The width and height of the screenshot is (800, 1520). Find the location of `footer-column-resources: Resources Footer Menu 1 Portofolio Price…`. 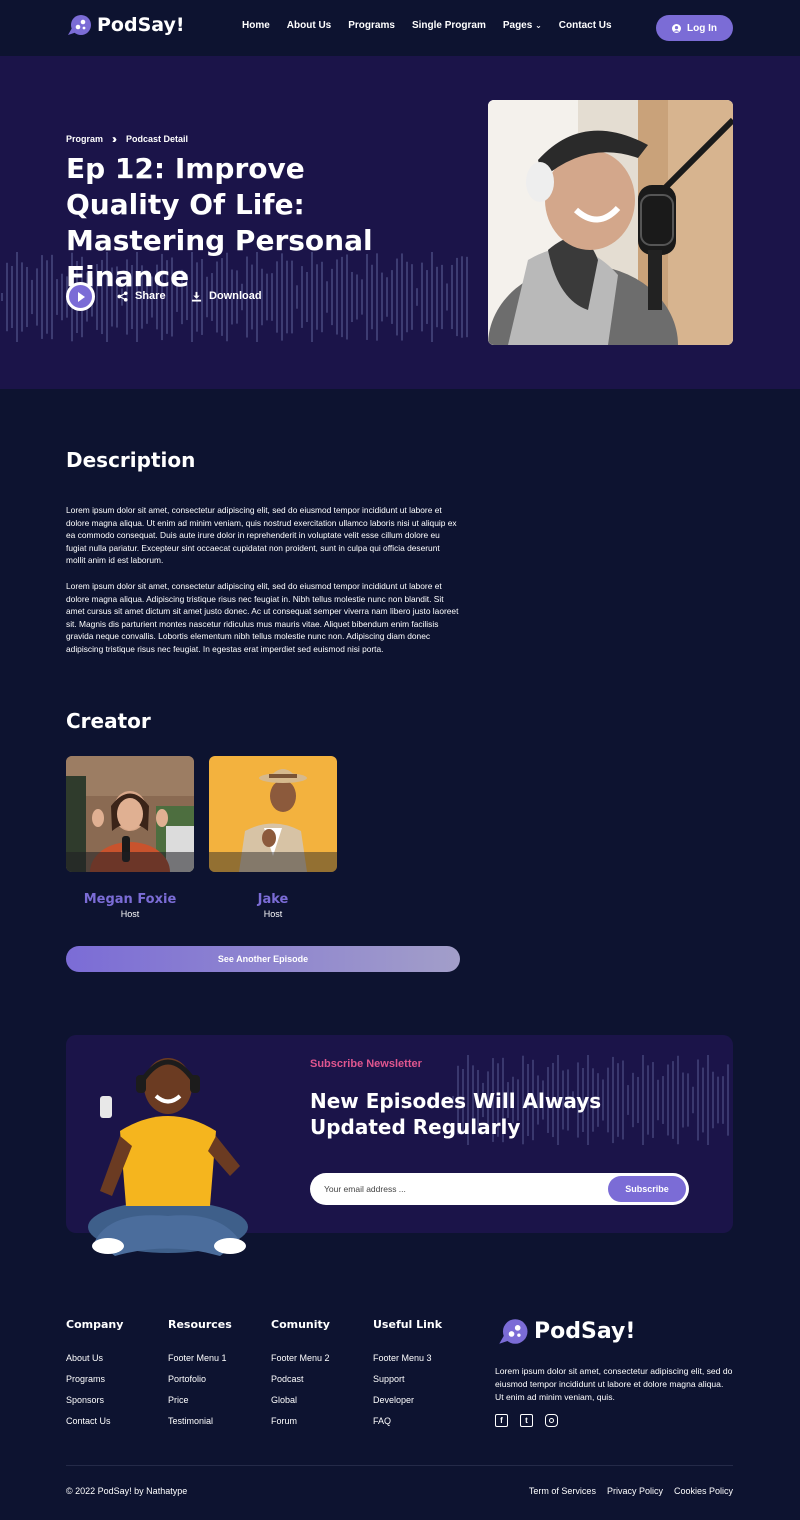

footer-column-resources: Resources Footer Menu 1 Portofolio Price… is located at coordinates (200, 1377).